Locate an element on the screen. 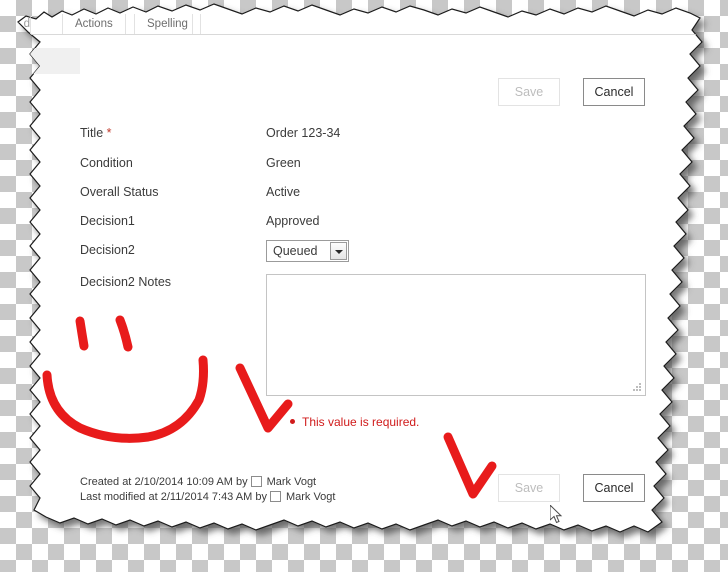  modified-prefix: Last modified at is located at coordinates (119, 497).